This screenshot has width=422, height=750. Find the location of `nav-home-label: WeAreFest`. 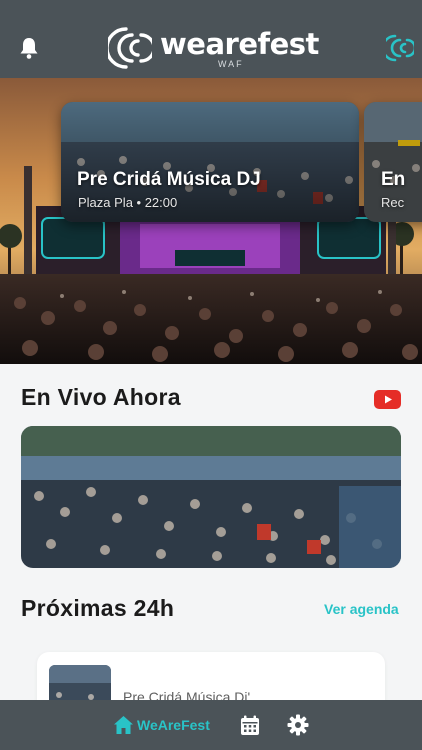

nav-home-label: WeAreFest is located at coordinates (173, 725).